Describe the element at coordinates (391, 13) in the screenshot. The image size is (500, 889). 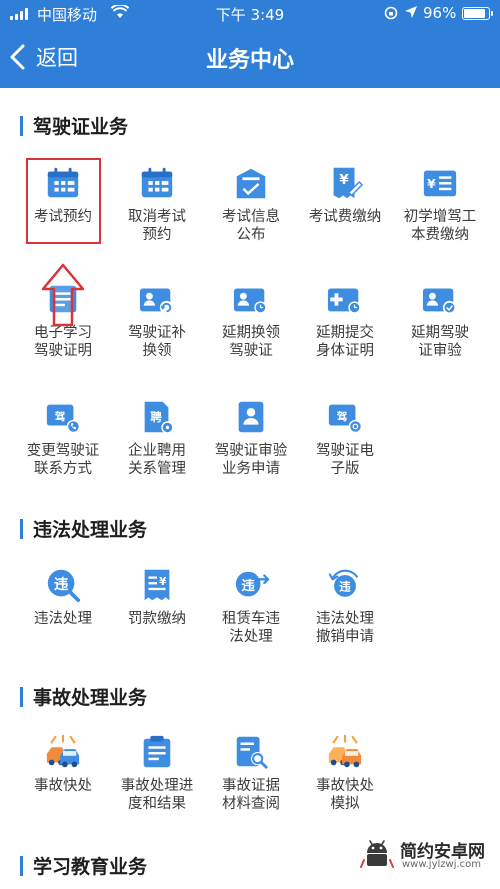
I see `rotation-lock-icon` at that location.